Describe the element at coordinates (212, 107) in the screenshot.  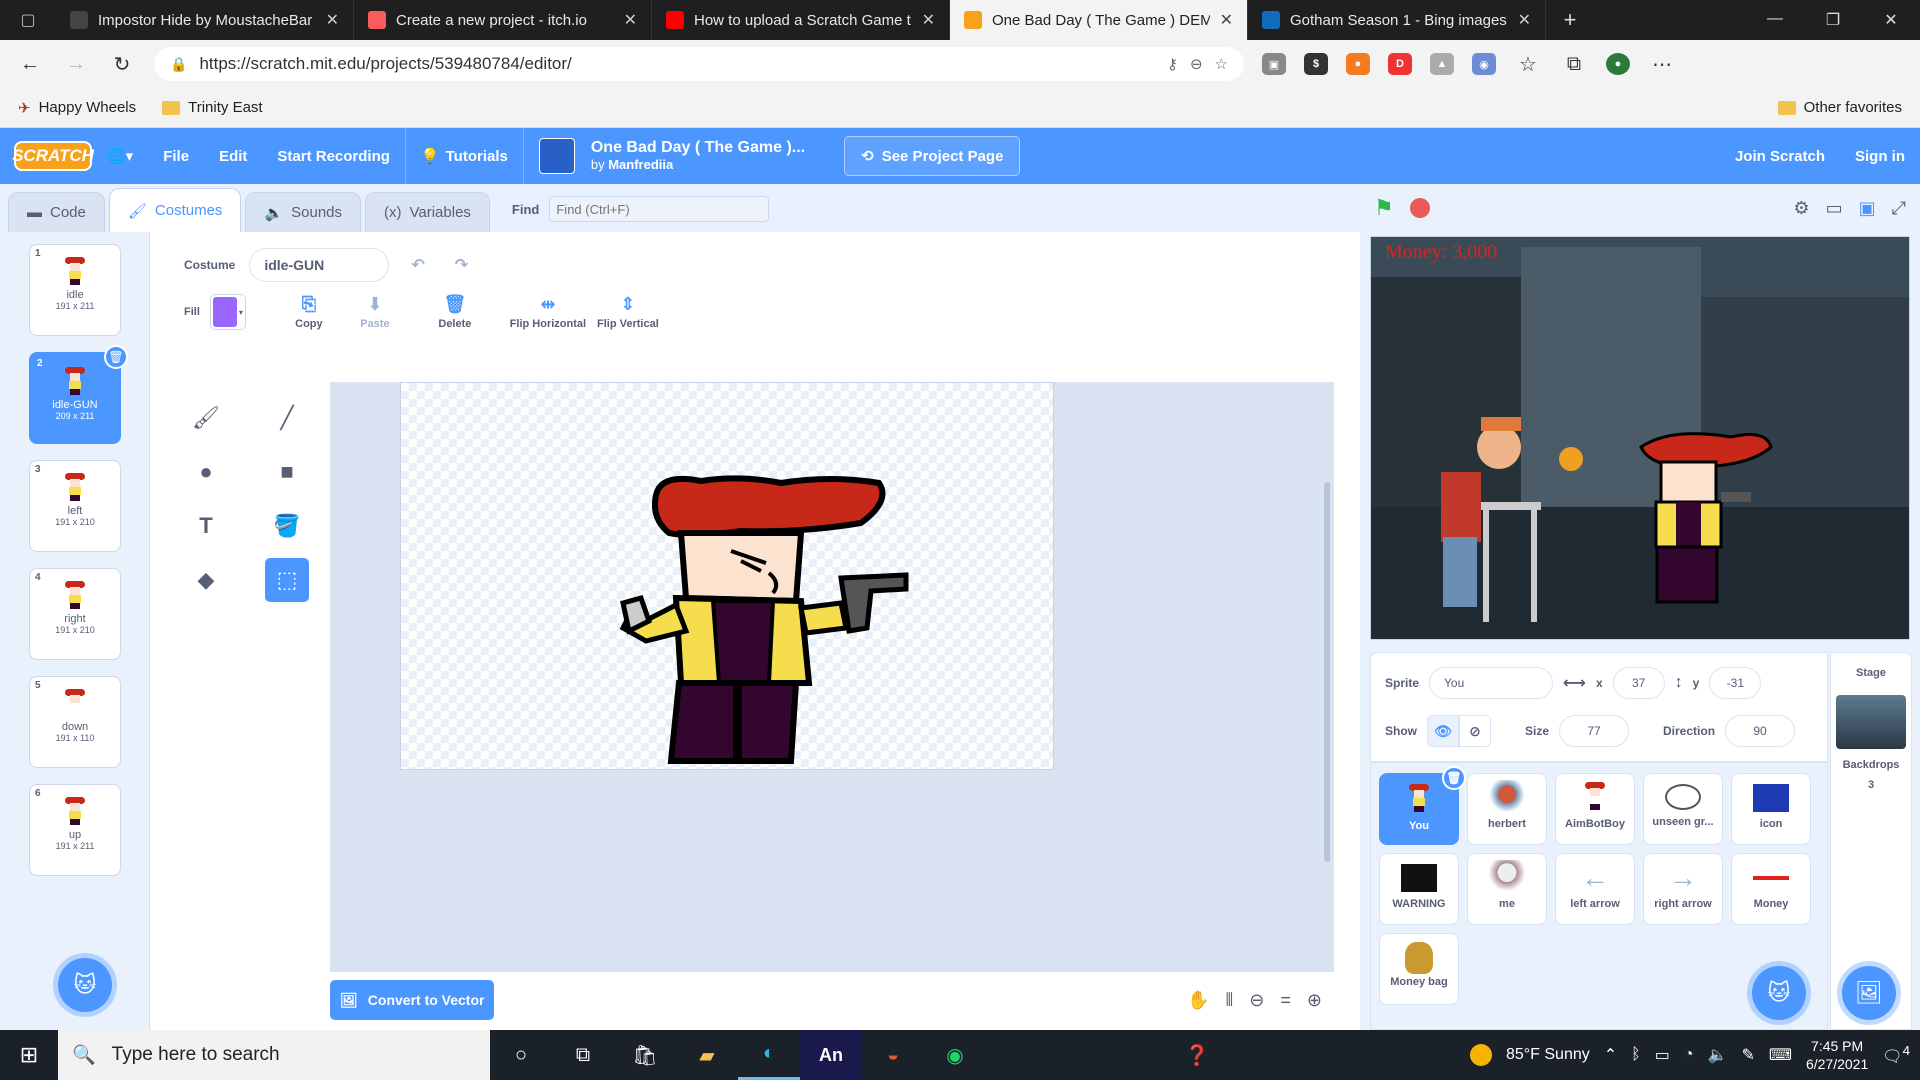
I see `favorite-trinity-east: Trinity East` at that location.